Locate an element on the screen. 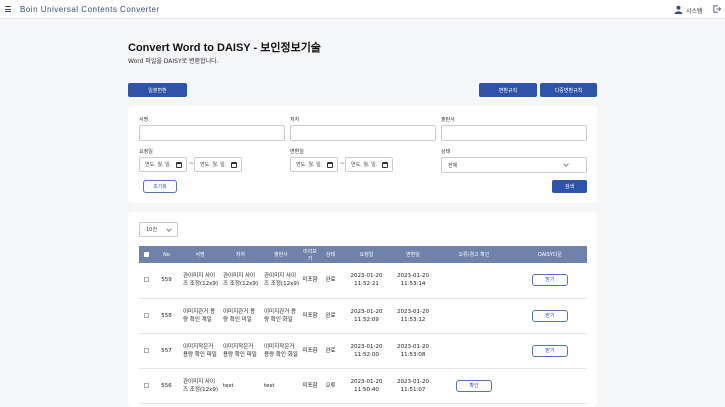 The height and width of the screenshot is (407, 725). row-author: test is located at coordinates (240, 386).